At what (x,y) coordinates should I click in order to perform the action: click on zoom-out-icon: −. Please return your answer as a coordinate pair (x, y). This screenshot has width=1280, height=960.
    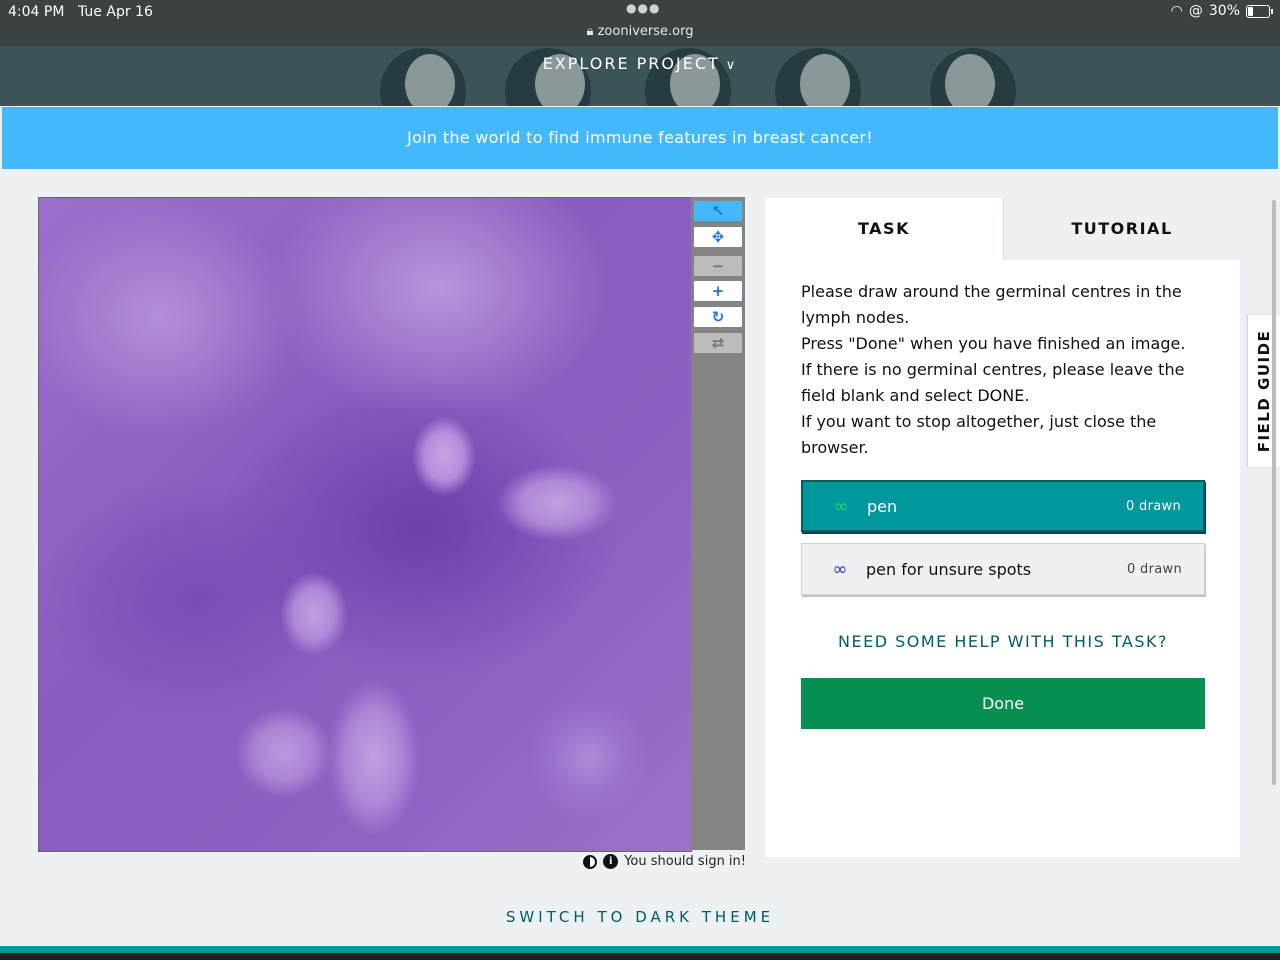
    Looking at the image, I should click on (718, 266).